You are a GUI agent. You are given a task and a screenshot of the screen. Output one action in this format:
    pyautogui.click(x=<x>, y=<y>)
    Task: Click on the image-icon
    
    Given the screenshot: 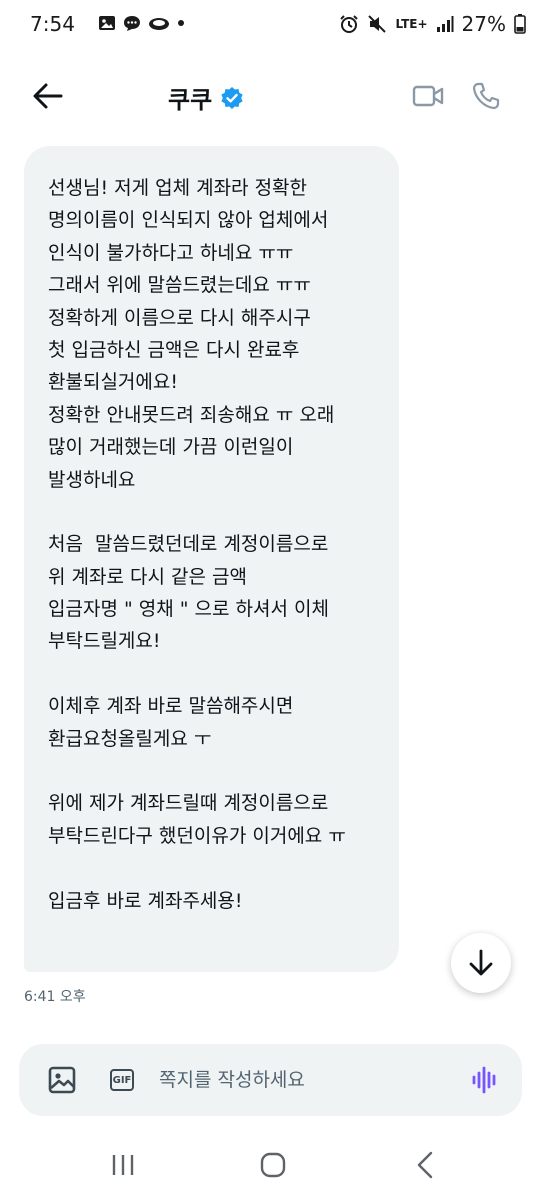 What is the action you would take?
    pyautogui.click(x=62, y=1080)
    